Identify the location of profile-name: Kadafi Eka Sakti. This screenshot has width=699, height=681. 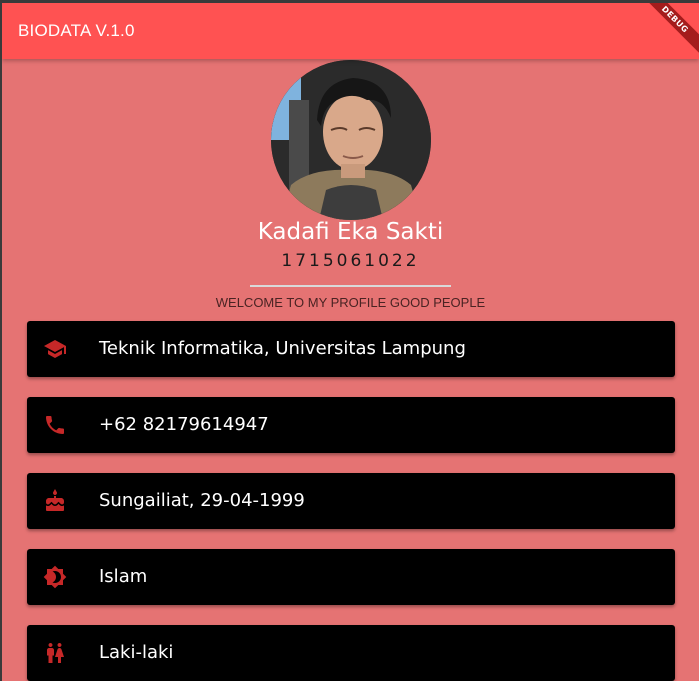
(350, 232).